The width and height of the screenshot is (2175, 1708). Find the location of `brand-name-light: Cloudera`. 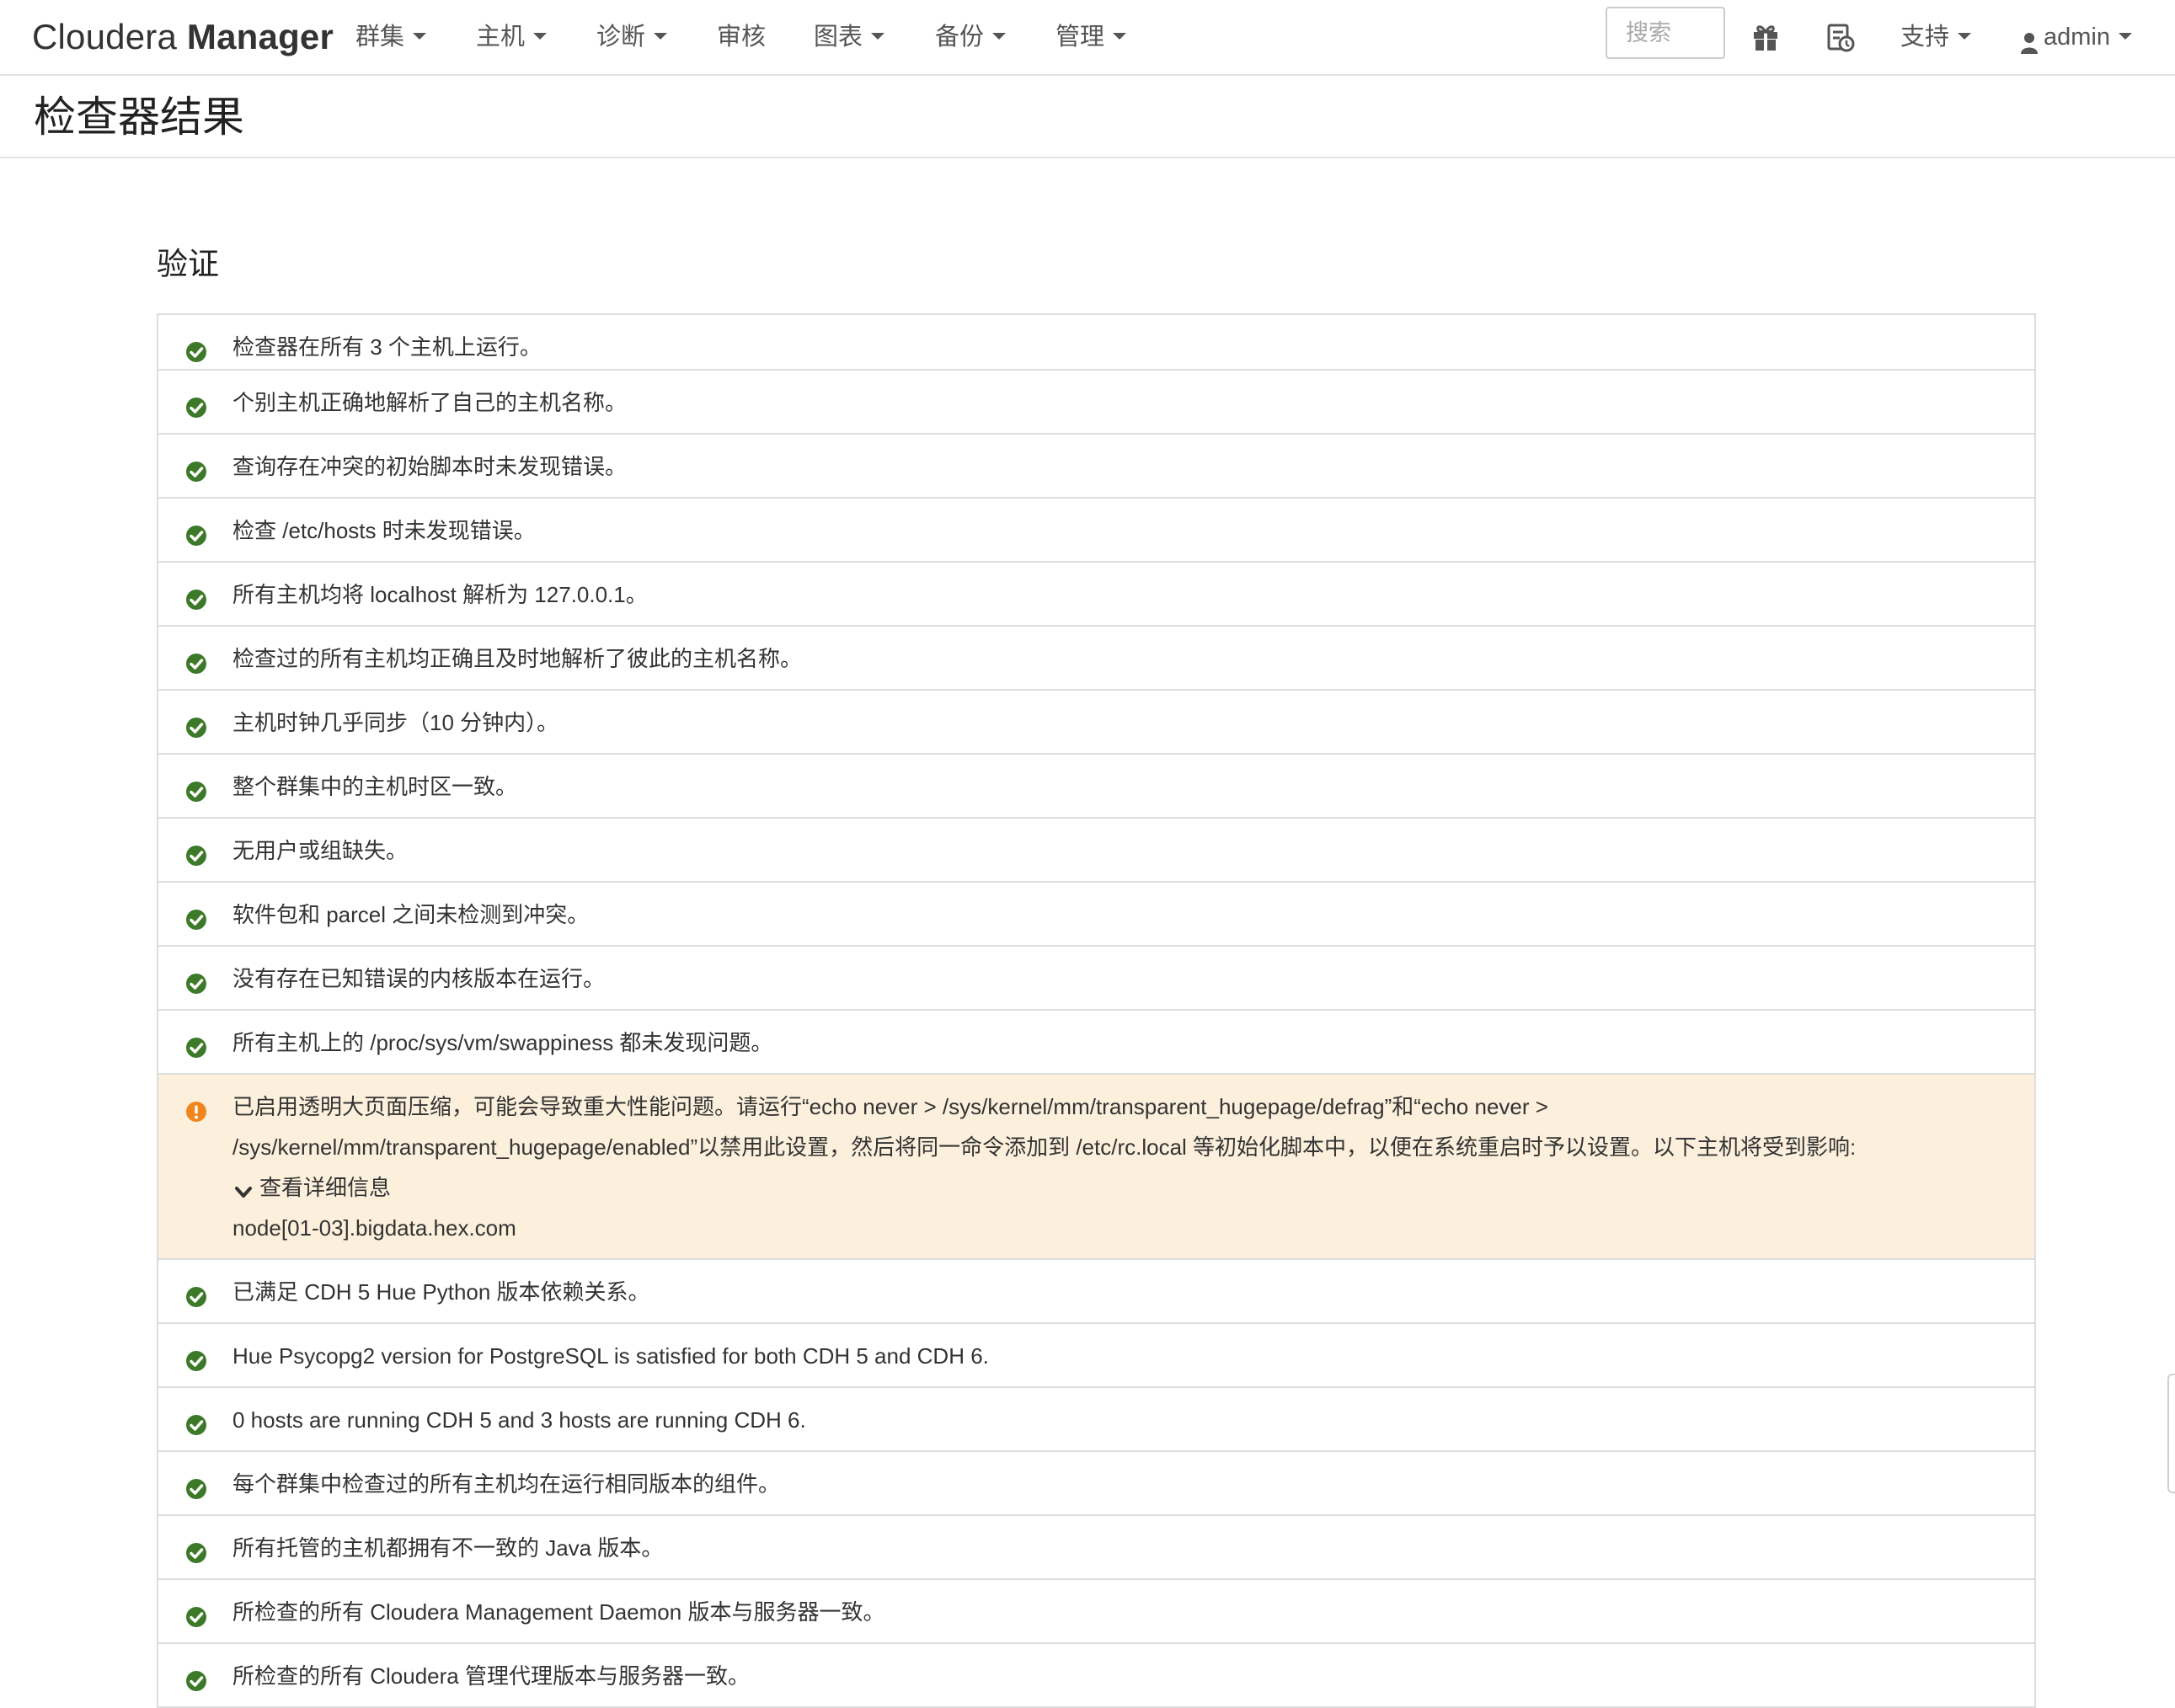

brand-name-light: Cloudera is located at coordinates (105, 36).